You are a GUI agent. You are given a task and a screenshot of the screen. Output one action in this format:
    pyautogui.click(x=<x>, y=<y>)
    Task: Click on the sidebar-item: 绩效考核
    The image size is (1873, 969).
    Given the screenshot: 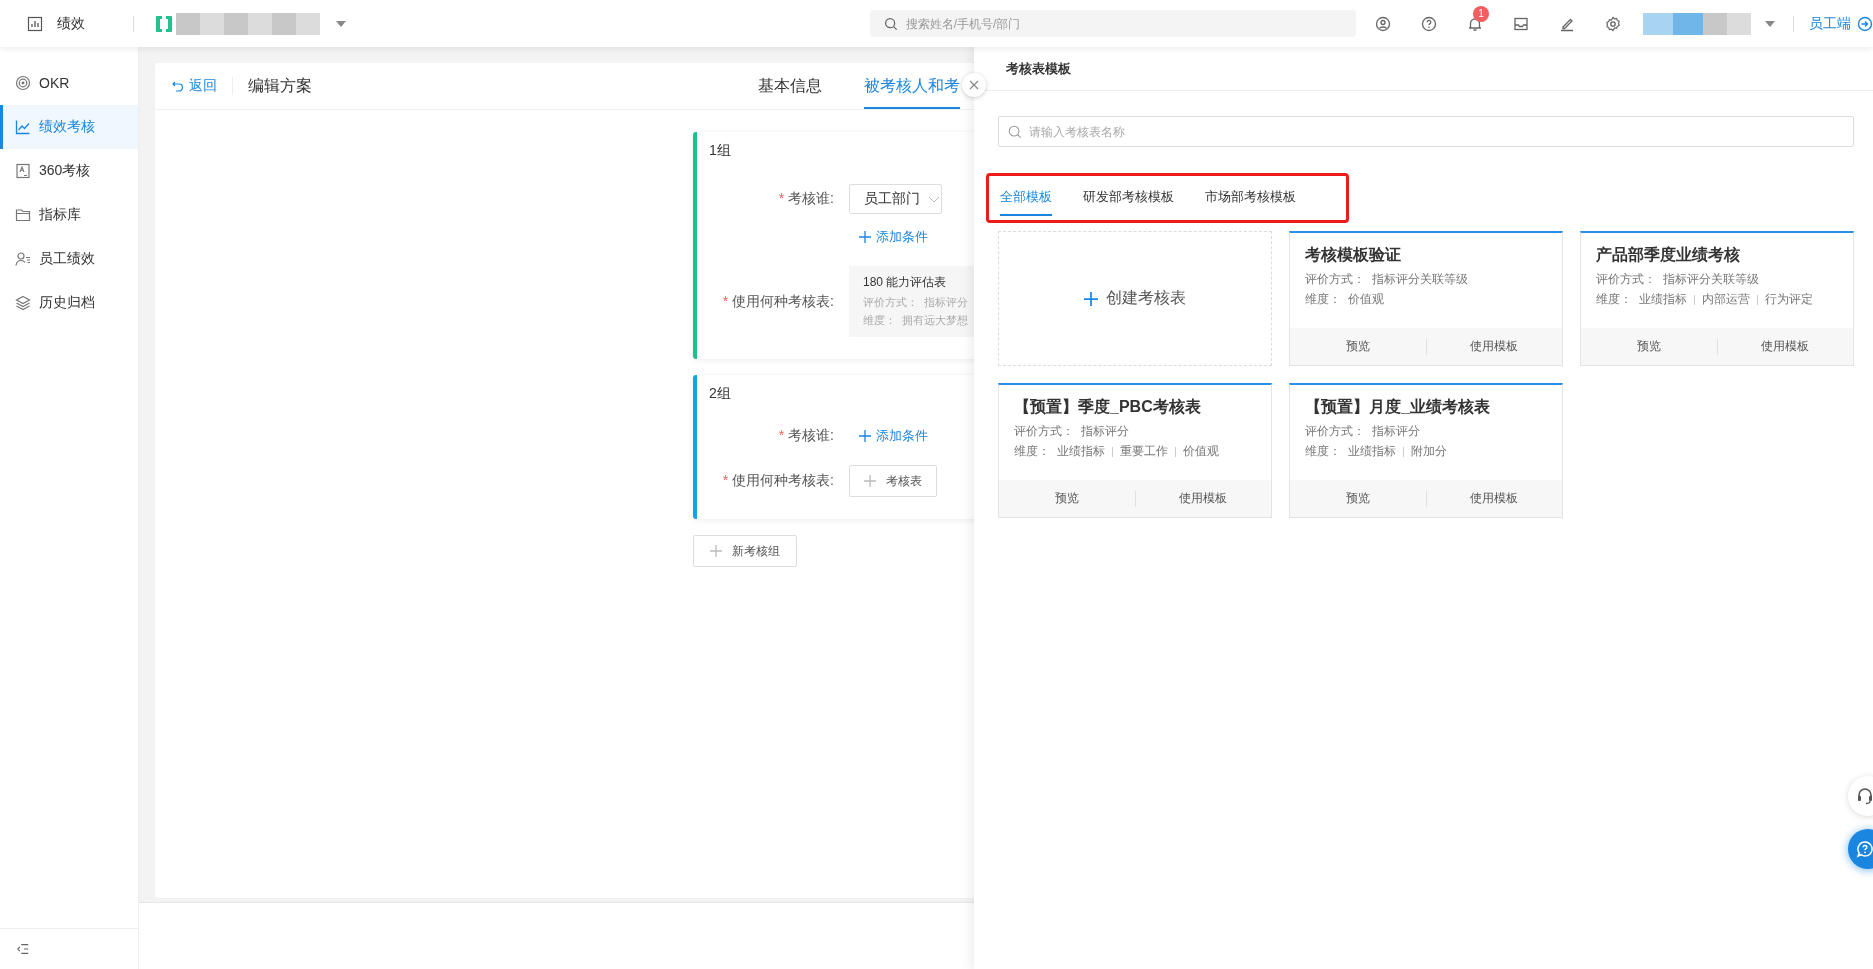 What is the action you would take?
    pyautogui.click(x=69, y=127)
    